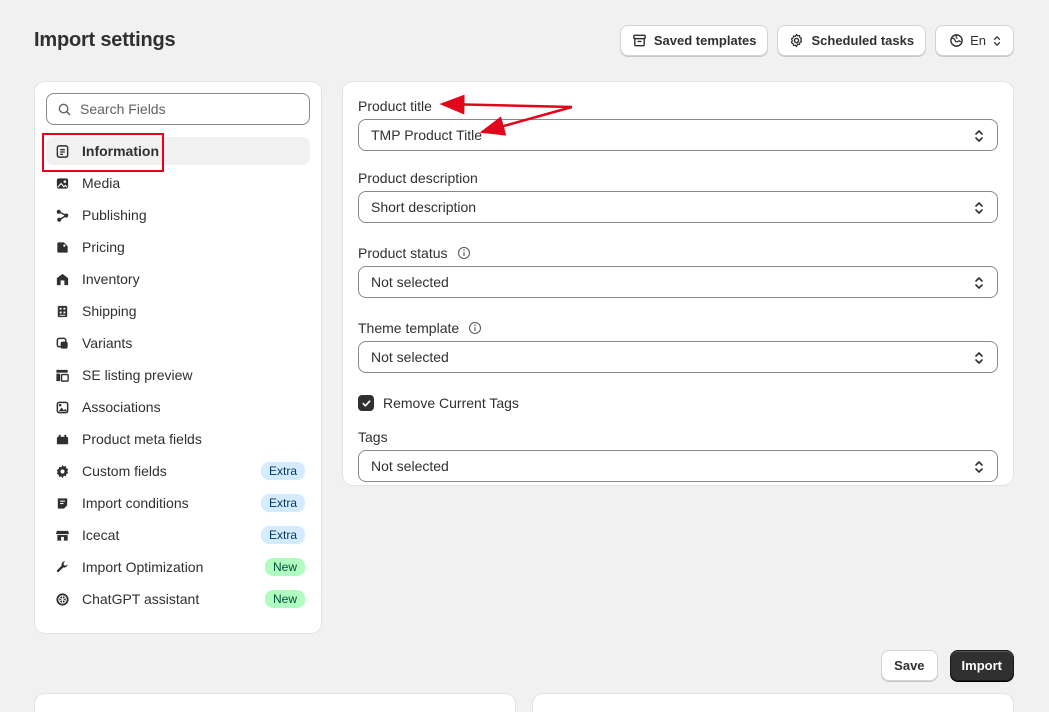 Image resolution: width=1049 pixels, height=712 pixels. Describe the element at coordinates (62, 247) in the screenshot. I see `price-tag-icon` at that location.